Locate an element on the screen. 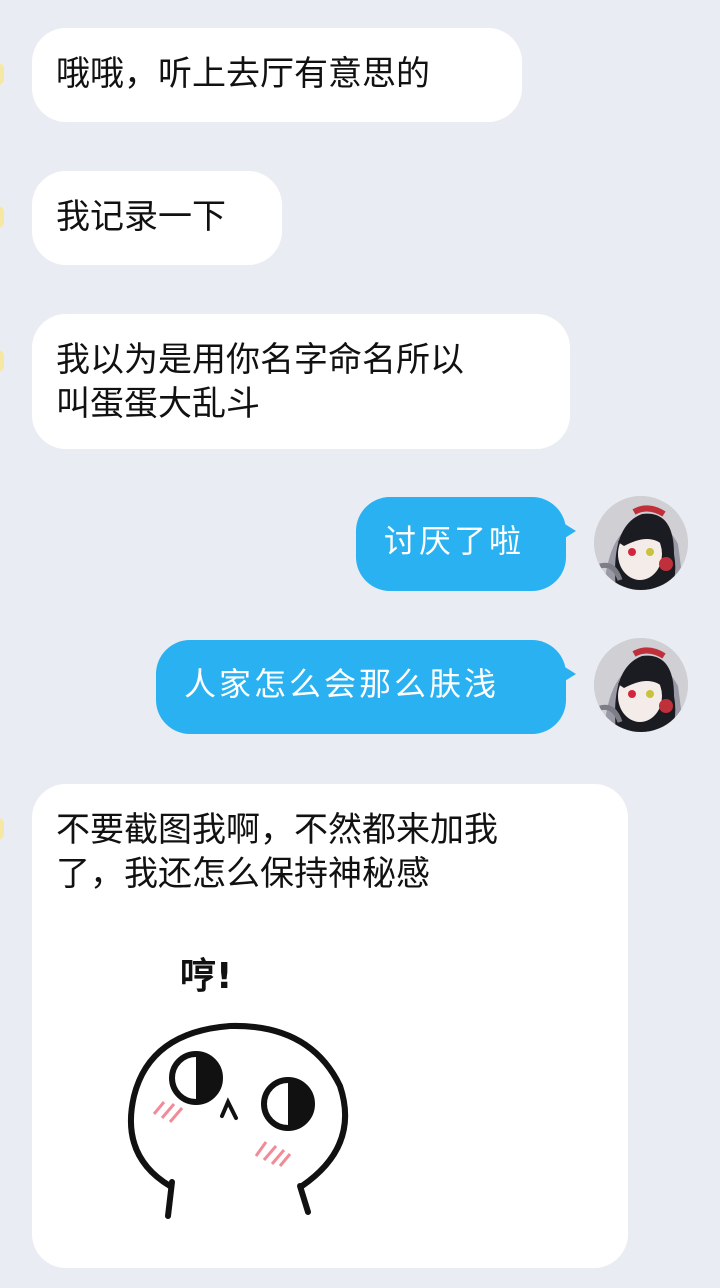  incoming-message-bubble: 哦哦，听上去厅有意思的 is located at coordinates (277, 75).